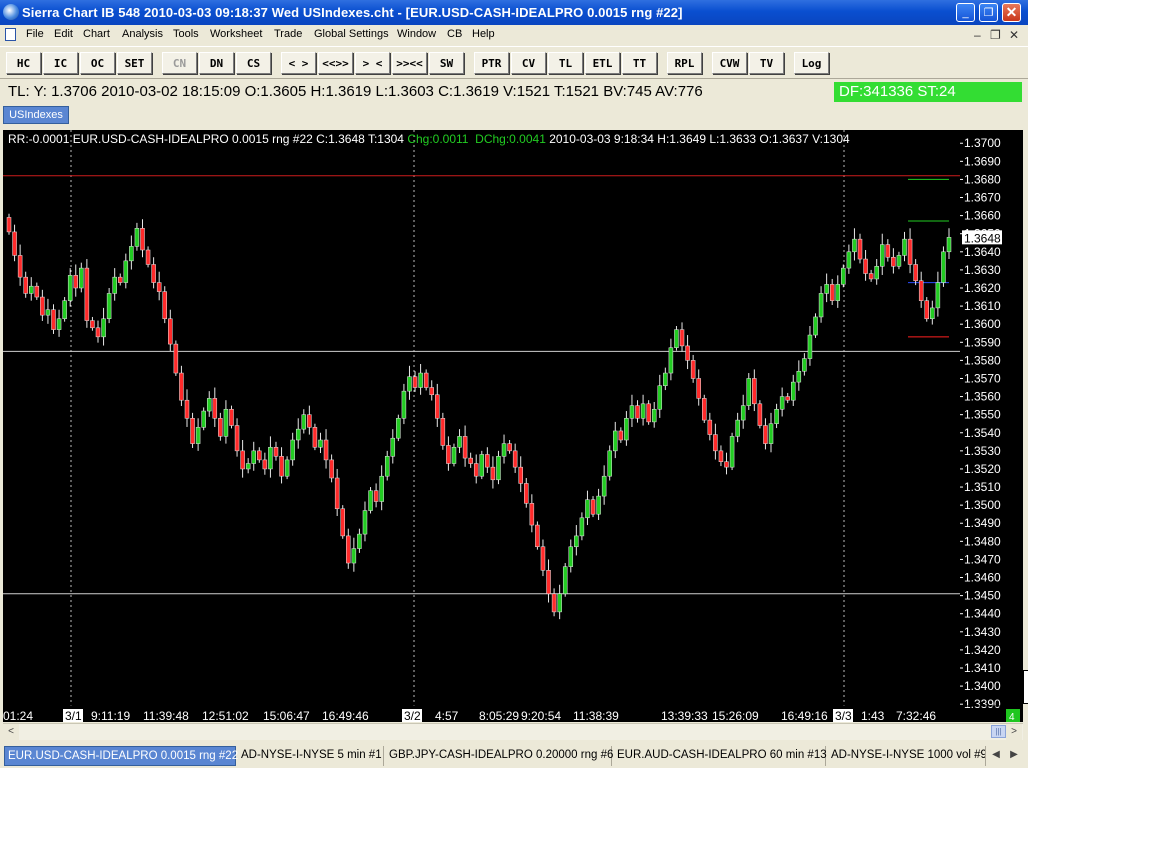  What do you see at coordinates (720, 756) in the screenshot?
I see `chart-tab-euraud: EUR.AUD-CASH-IDEALPRO 60 min #13` at bounding box center [720, 756].